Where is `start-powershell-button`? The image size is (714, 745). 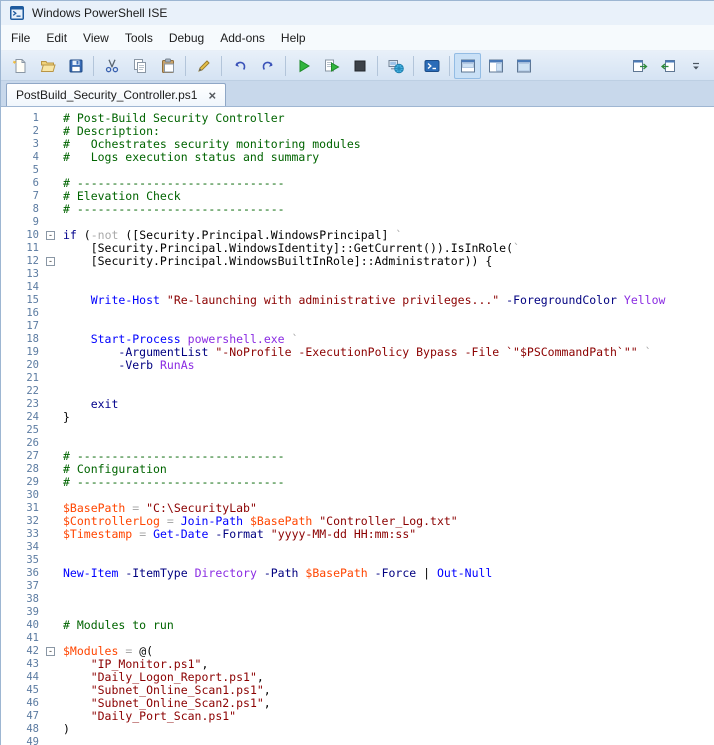 start-powershell-button is located at coordinates (431, 66).